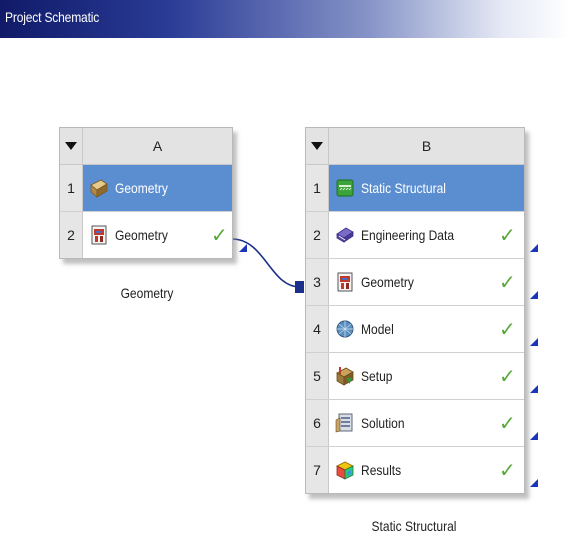  I want to click on cell-row-a1: 1 Geometry, so click(146, 188).